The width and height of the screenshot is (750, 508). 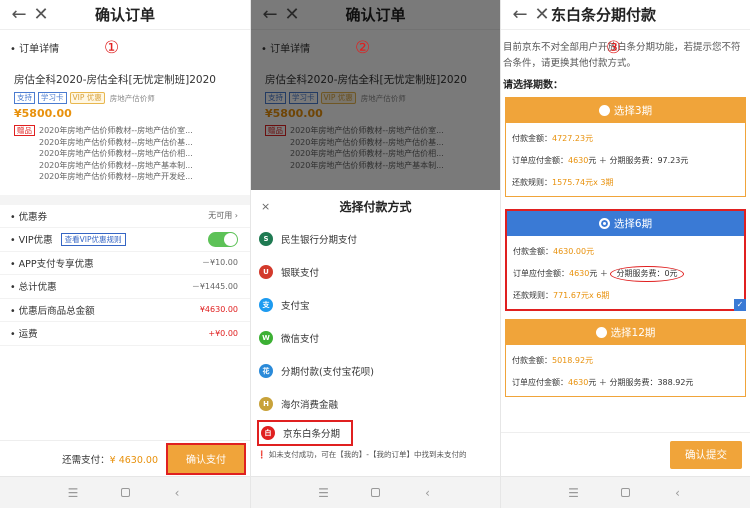 I want to click on payment-method-item: 花分期付款(支付宝花呗), so click(x=375, y=370).